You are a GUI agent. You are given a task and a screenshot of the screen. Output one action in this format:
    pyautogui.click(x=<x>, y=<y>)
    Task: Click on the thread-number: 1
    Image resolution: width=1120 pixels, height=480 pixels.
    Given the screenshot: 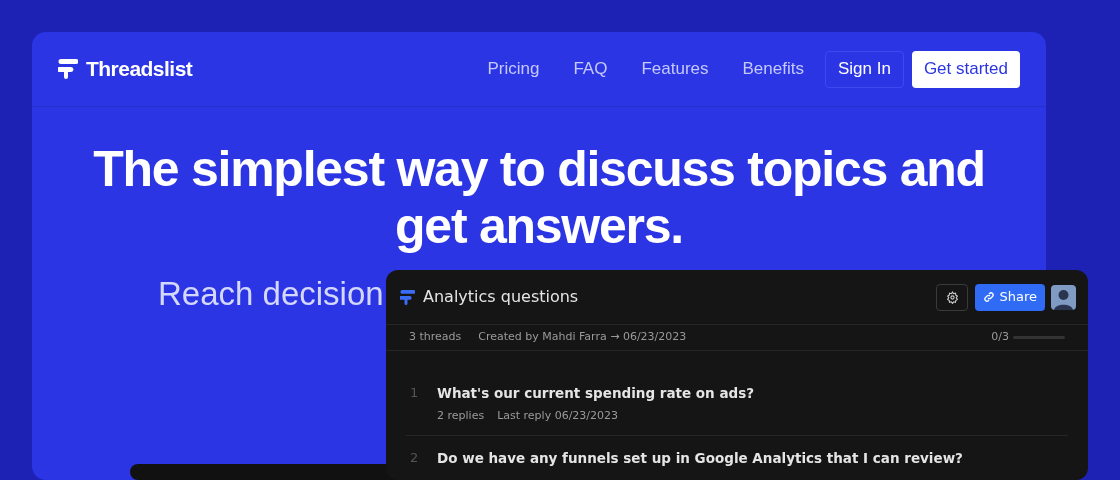 What is the action you would take?
    pyautogui.click(x=414, y=393)
    